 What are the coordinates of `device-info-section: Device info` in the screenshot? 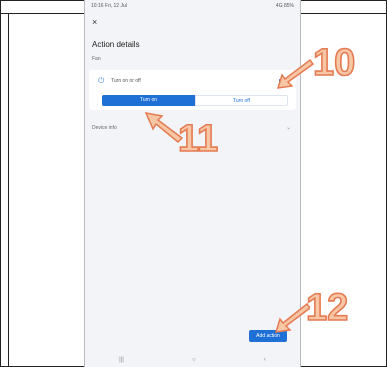 It's located at (104, 128).